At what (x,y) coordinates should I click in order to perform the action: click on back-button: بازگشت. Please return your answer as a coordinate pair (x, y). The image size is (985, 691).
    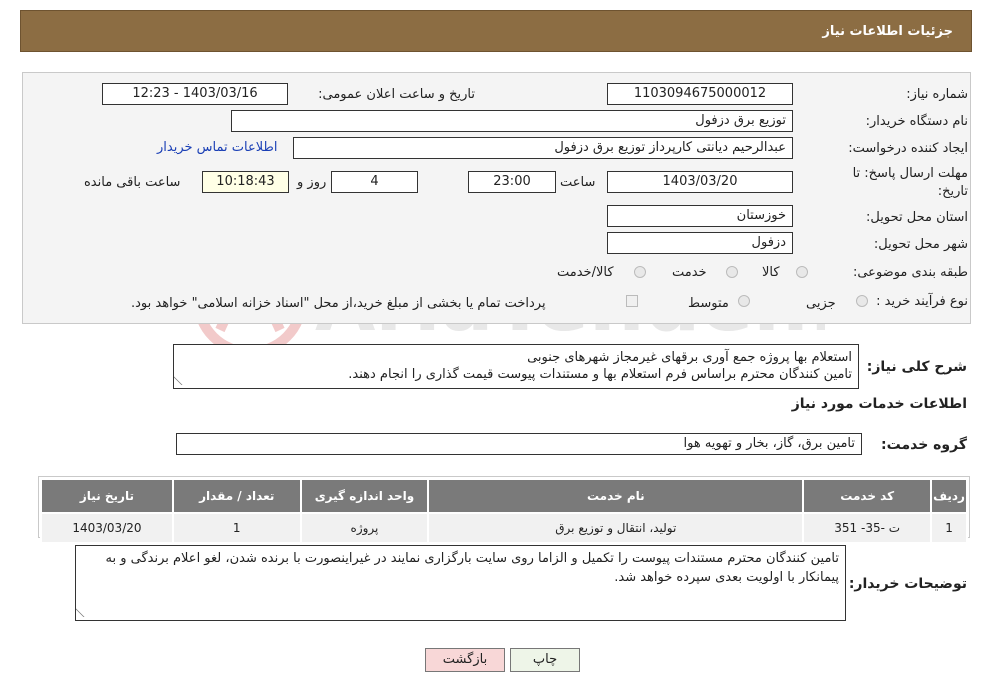
    Looking at the image, I should click on (465, 660).